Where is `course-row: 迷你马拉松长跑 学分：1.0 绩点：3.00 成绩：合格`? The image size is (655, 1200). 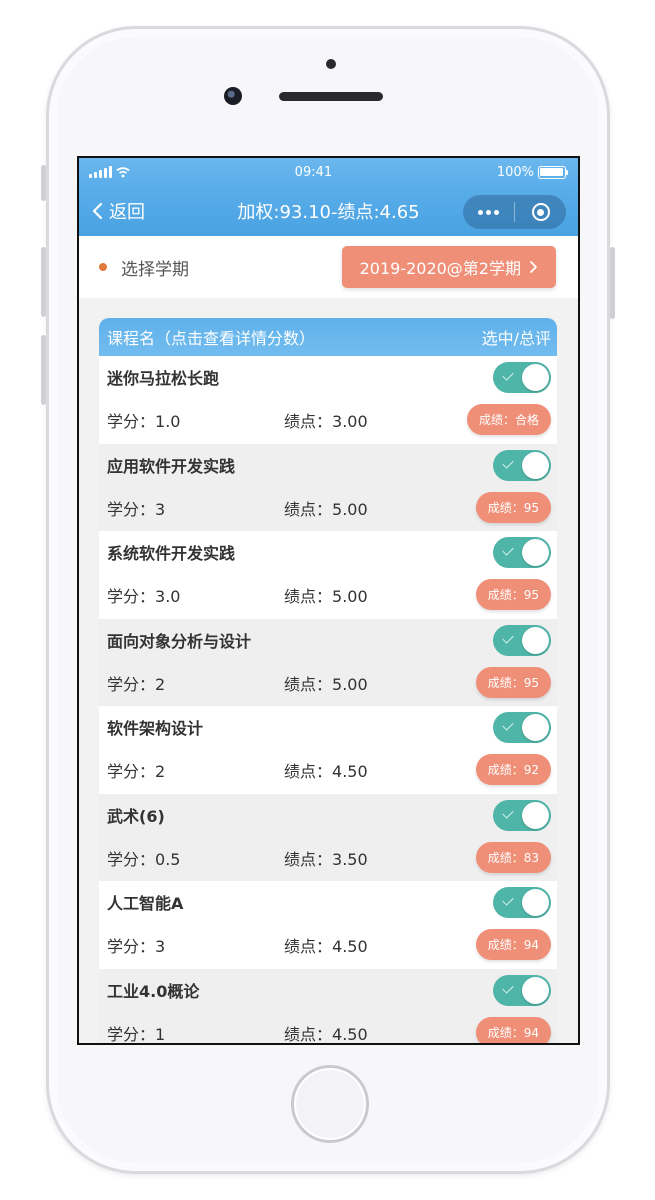
course-row: 迷你马拉松长跑 学分：1.0 绩点：3.00 成绩：合格 is located at coordinates (328, 400).